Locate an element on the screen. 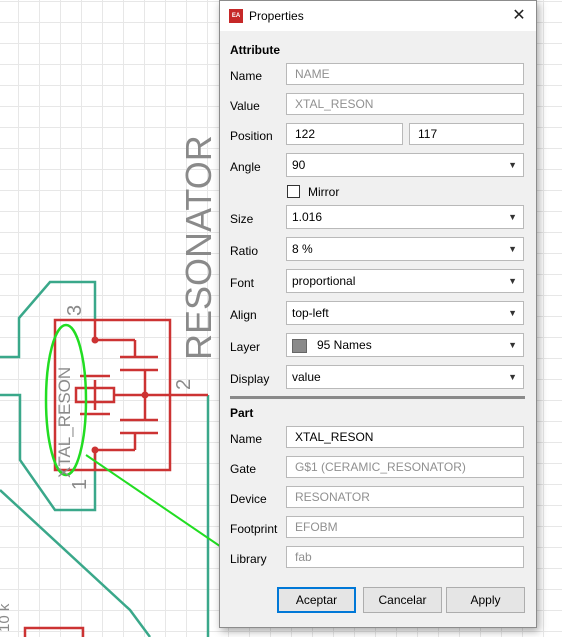  align-select: top-left ▼ is located at coordinates (405, 313).